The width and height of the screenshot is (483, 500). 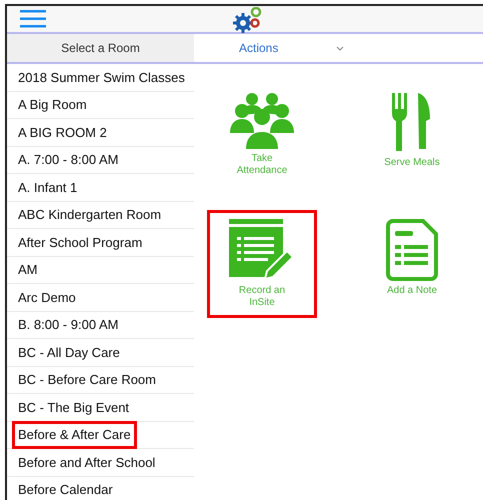 What do you see at coordinates (101, 77) in the screenshot?
I see `room-item: 2018 Summer Swim Classes` at bounding box center [101, 77].